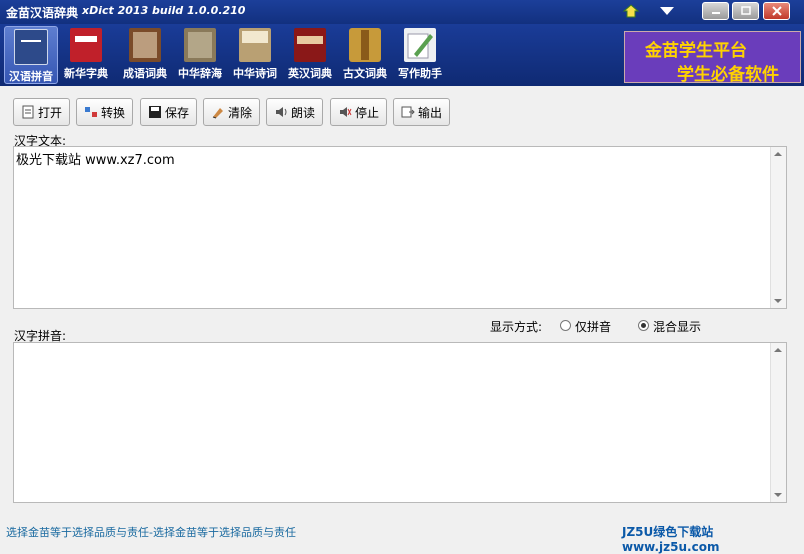  Describe the element at coordinates (667, 11) in the screenshot. I see `menu-dropdown-icon` at that location.